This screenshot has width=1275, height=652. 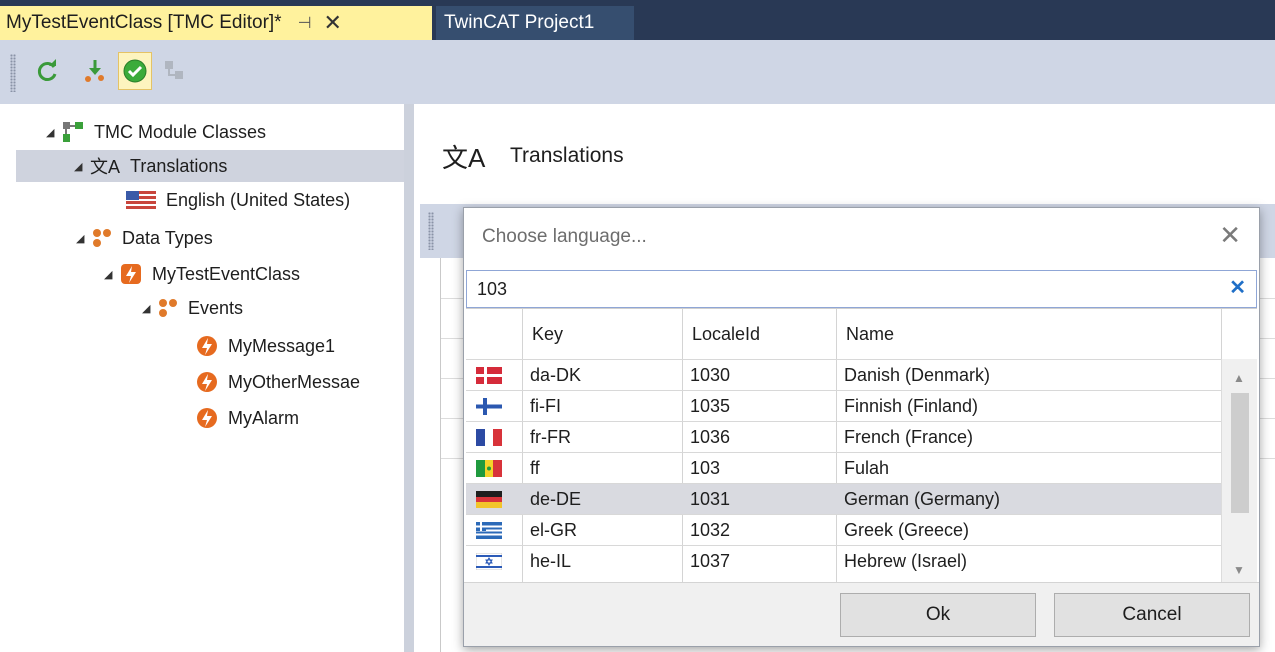 What do you see at coordinates (550, 437) in the screenshot?
I see `cell-key: fr-FR` at bounding box center [550, 437].